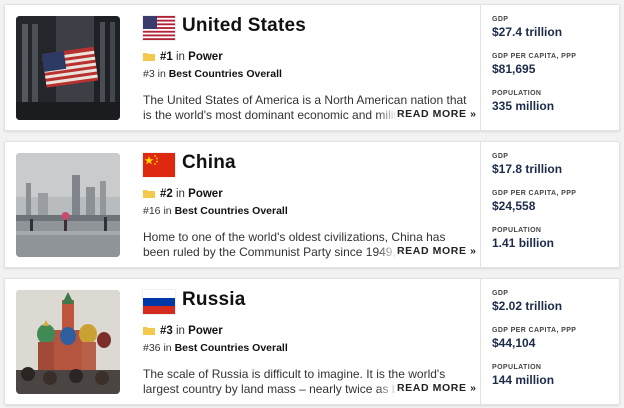 The height and width of the screenshot is (408, 624). I want to click on gdp-per-capita-value: $81,695, so click(514, 69).